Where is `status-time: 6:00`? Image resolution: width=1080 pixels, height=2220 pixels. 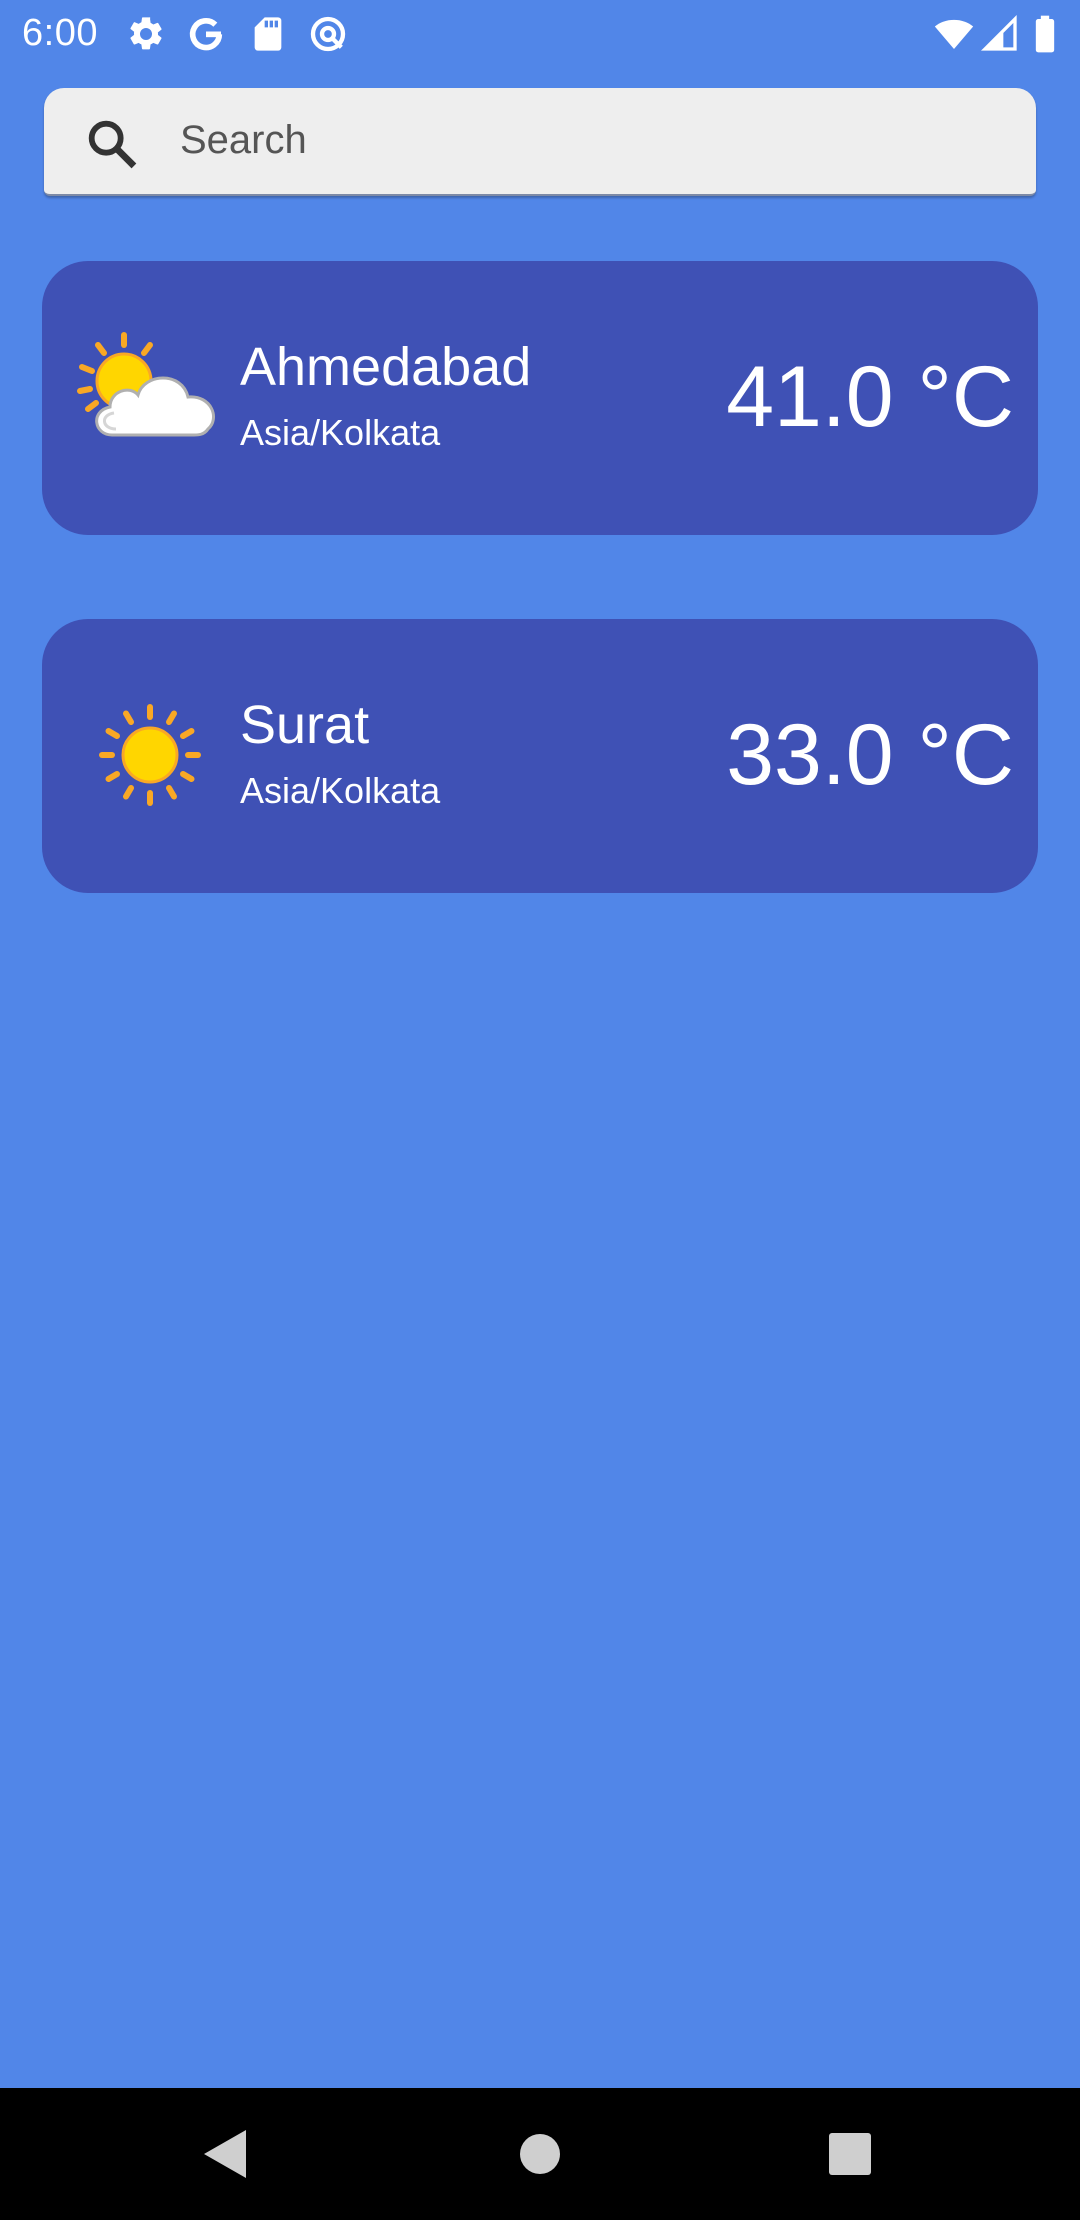 status-time: 6:00 is located at coordinates (60, 33).